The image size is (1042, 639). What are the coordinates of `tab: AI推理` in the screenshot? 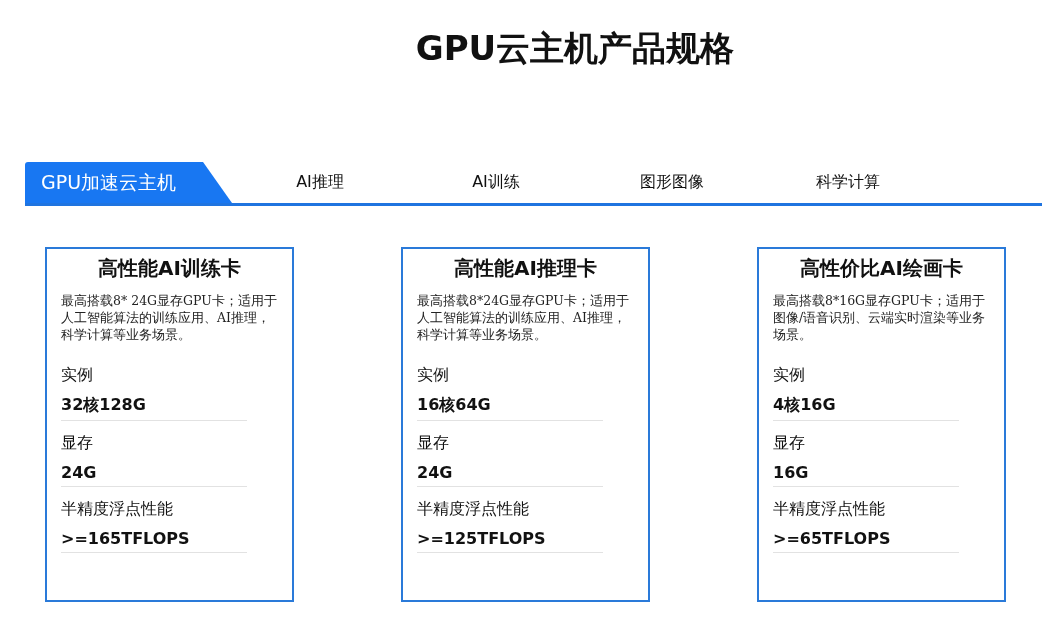 It's located at (320, 182).